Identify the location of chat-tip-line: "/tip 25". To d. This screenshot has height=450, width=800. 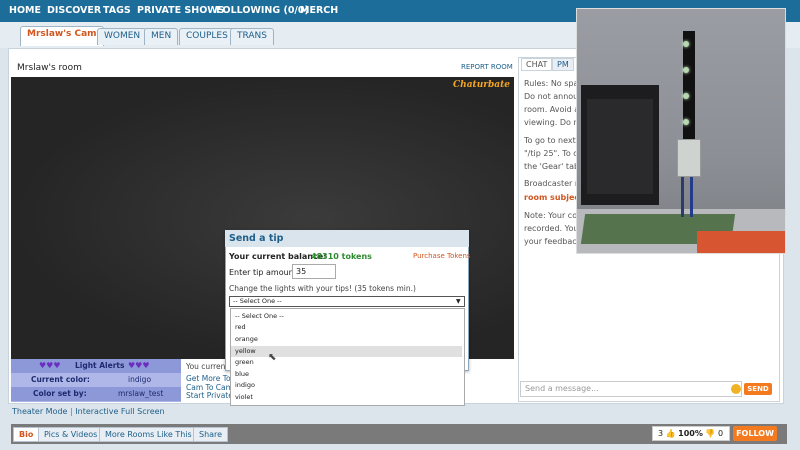
(551, 153).